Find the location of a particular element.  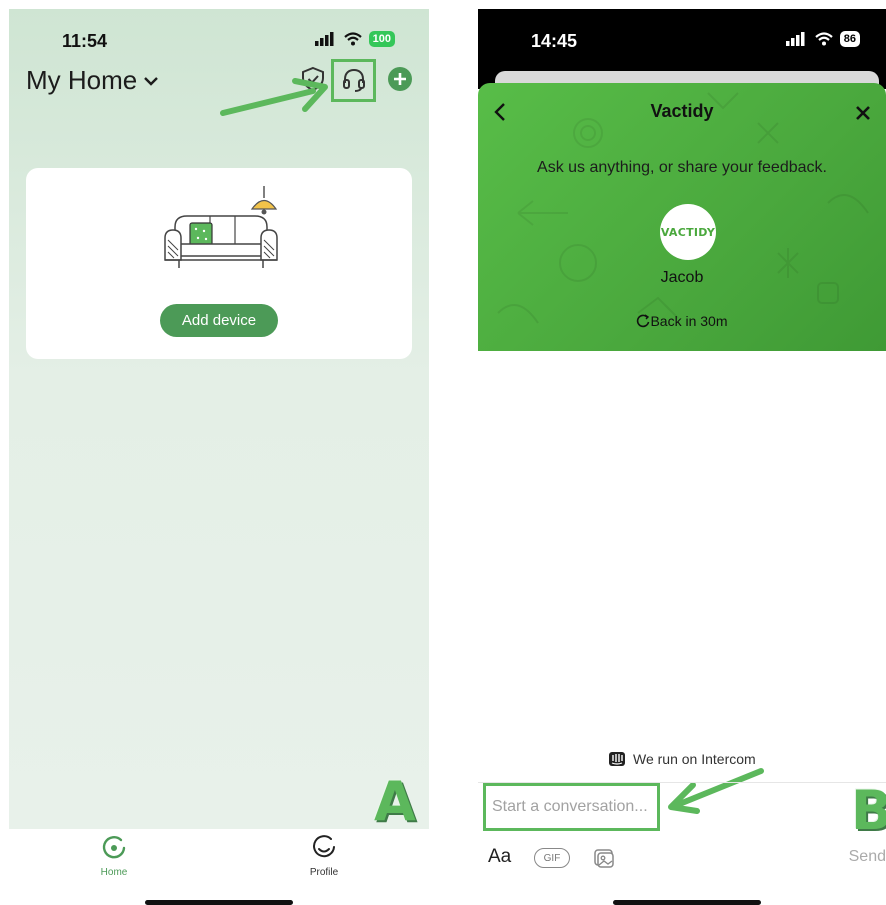

gif-button: GIF is located at coordinates (552, 858).